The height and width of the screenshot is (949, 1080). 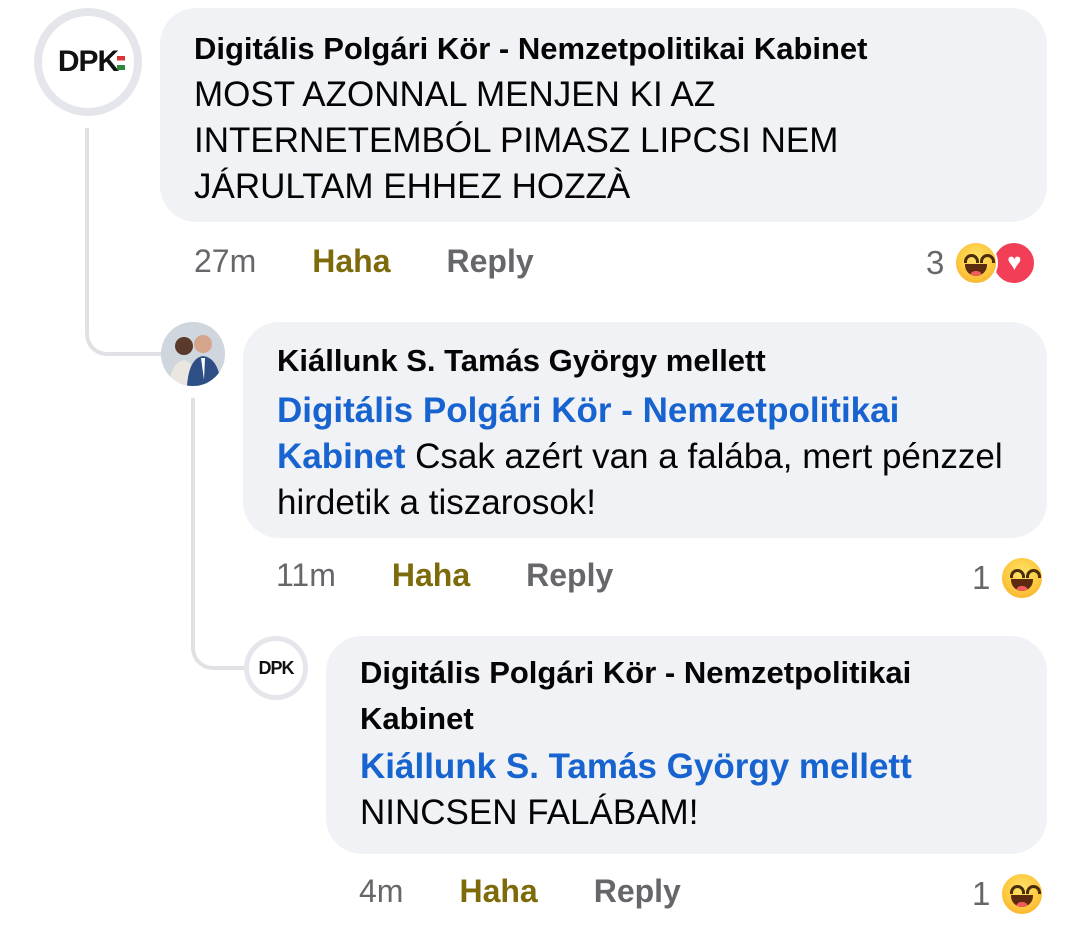 I want to click on reaction-summary: 3 ♥, so click(x=981, y=263).